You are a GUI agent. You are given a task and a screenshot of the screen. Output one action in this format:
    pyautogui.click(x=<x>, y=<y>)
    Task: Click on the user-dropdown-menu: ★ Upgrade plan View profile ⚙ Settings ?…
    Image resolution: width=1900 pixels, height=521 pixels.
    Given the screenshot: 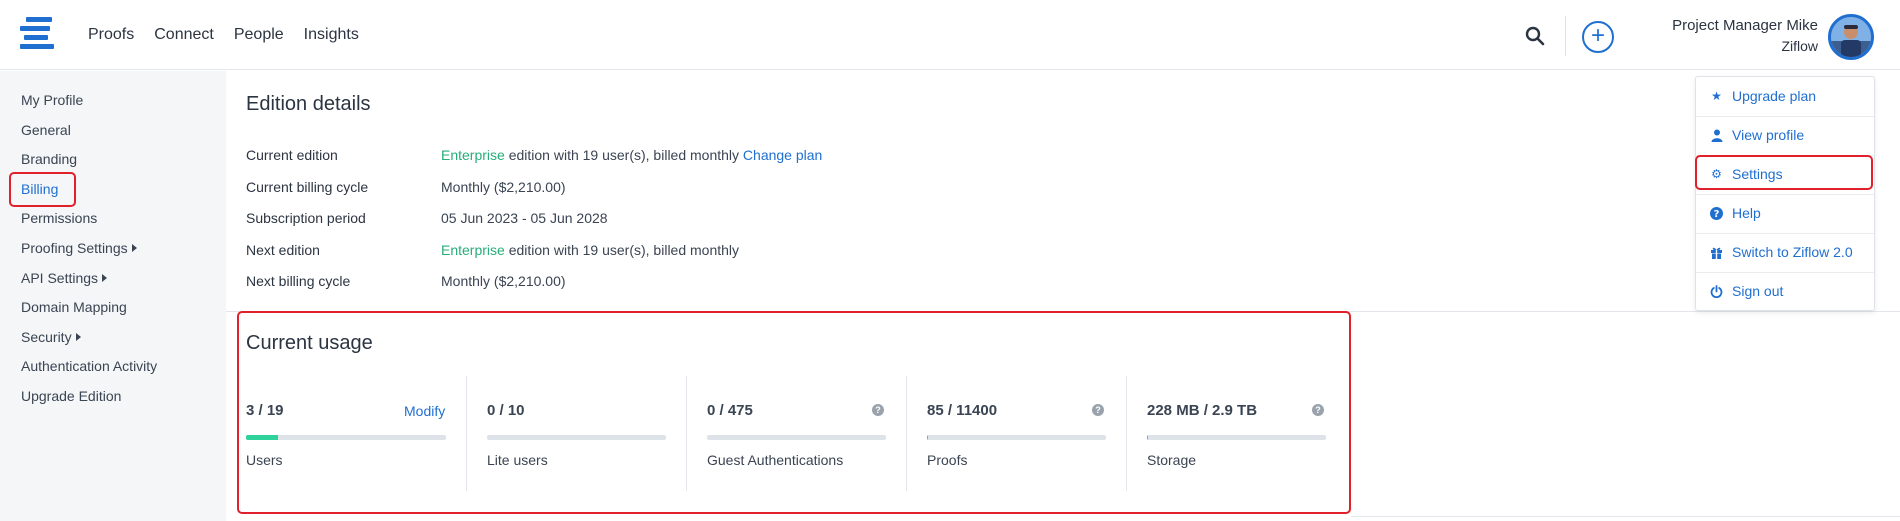 What is the action you would take?
    pyautogui.click(x=1785, y=193)
    